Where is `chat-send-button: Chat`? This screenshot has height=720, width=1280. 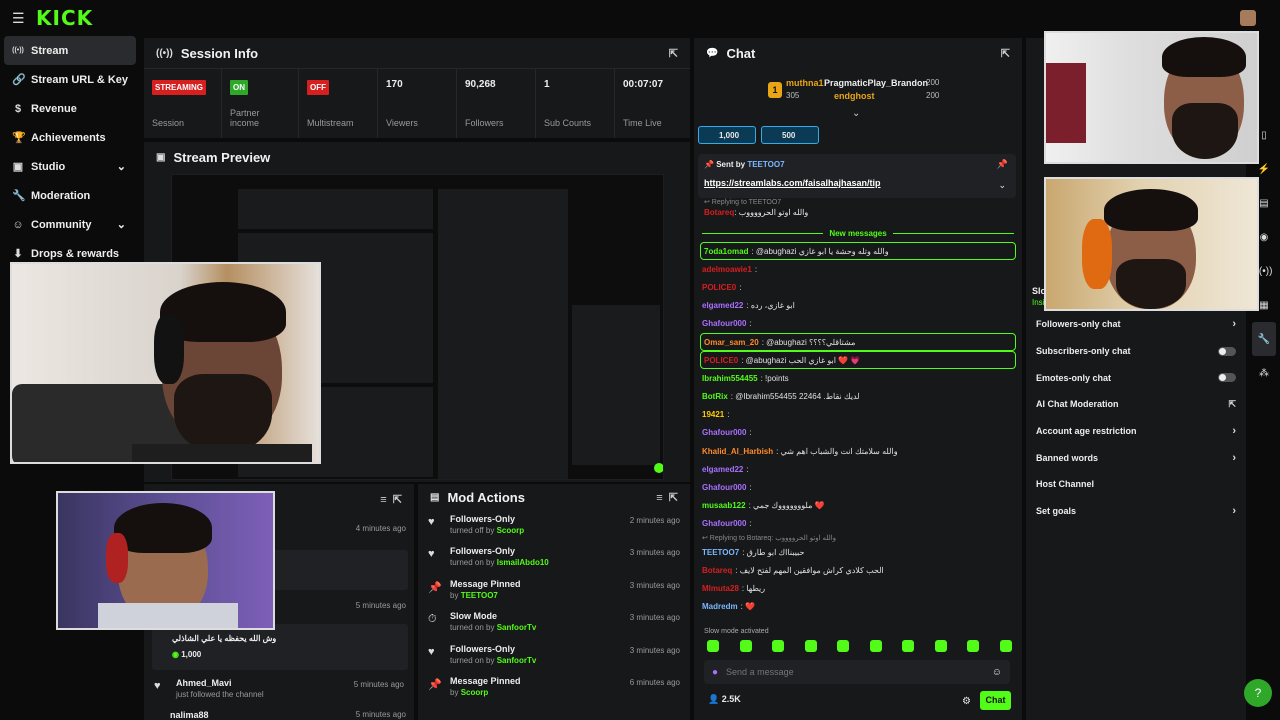 chat-send-button: Chat is located at coordinates (995, 700).